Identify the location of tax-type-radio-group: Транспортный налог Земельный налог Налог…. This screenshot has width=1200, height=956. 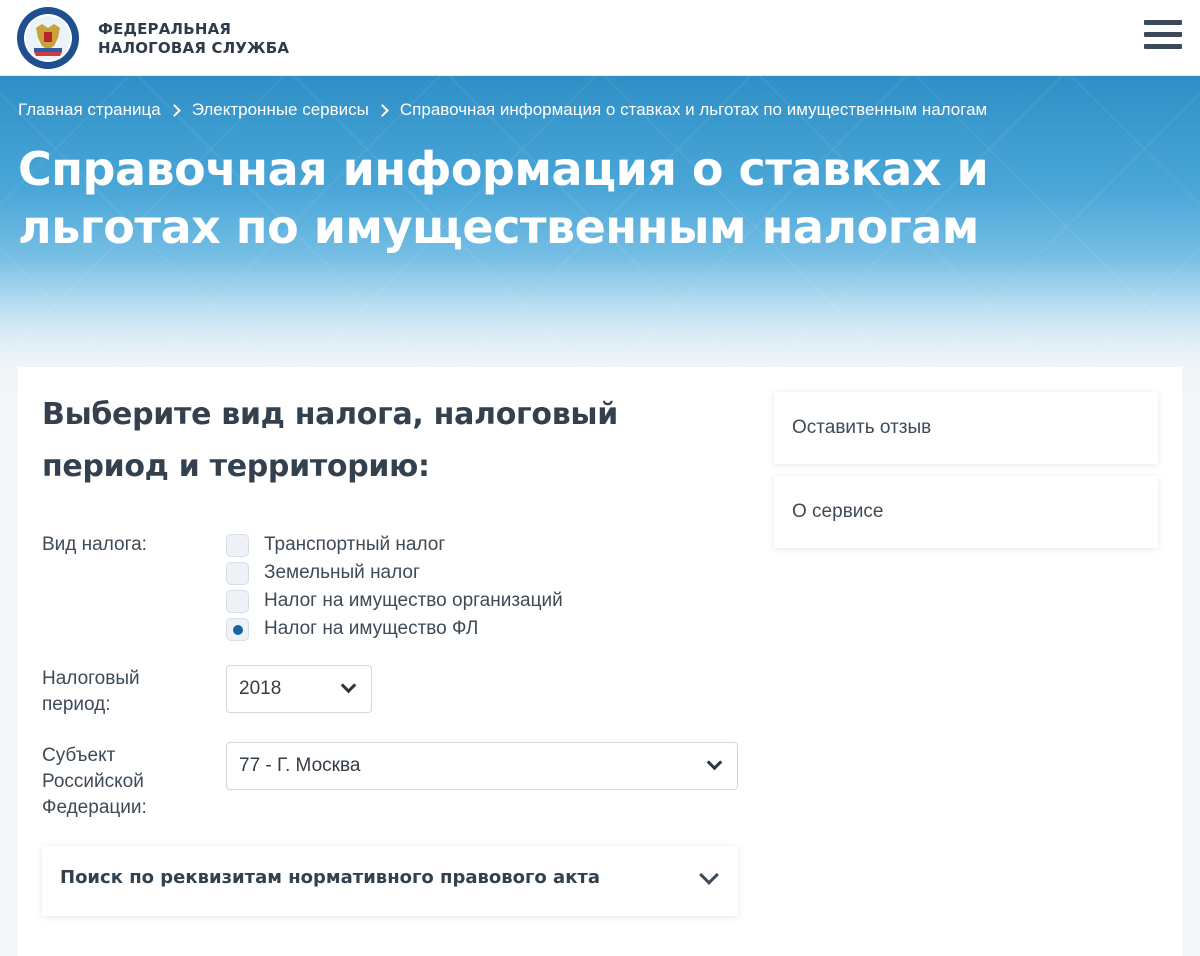
(394, 587).